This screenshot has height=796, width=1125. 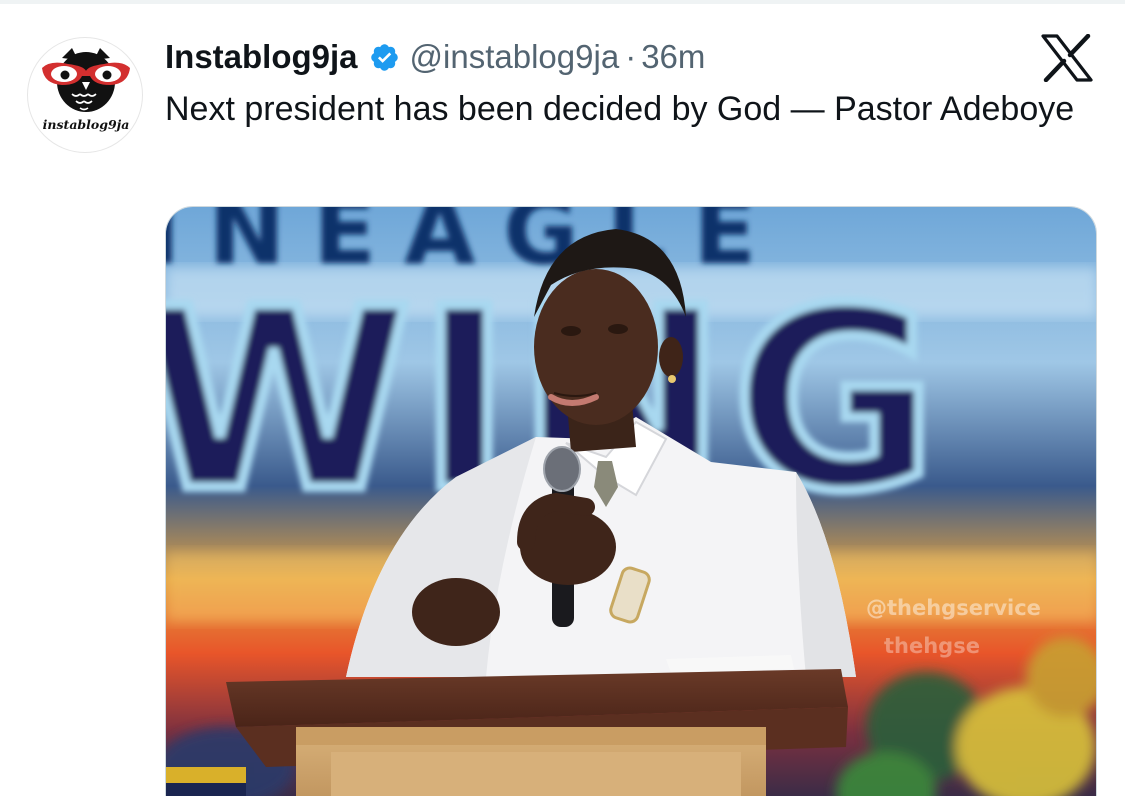 I want to click on user-handle: @instablog9ja, so click(x=515, y=57).